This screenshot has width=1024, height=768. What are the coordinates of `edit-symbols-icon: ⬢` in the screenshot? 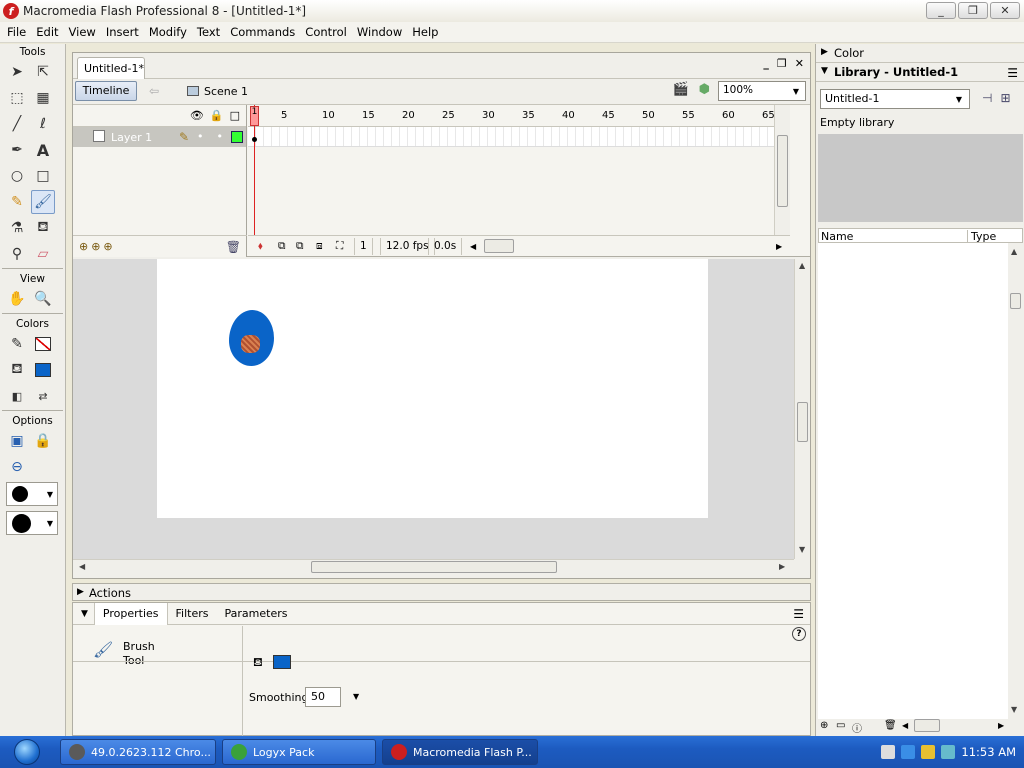 It's located at (704, 89).